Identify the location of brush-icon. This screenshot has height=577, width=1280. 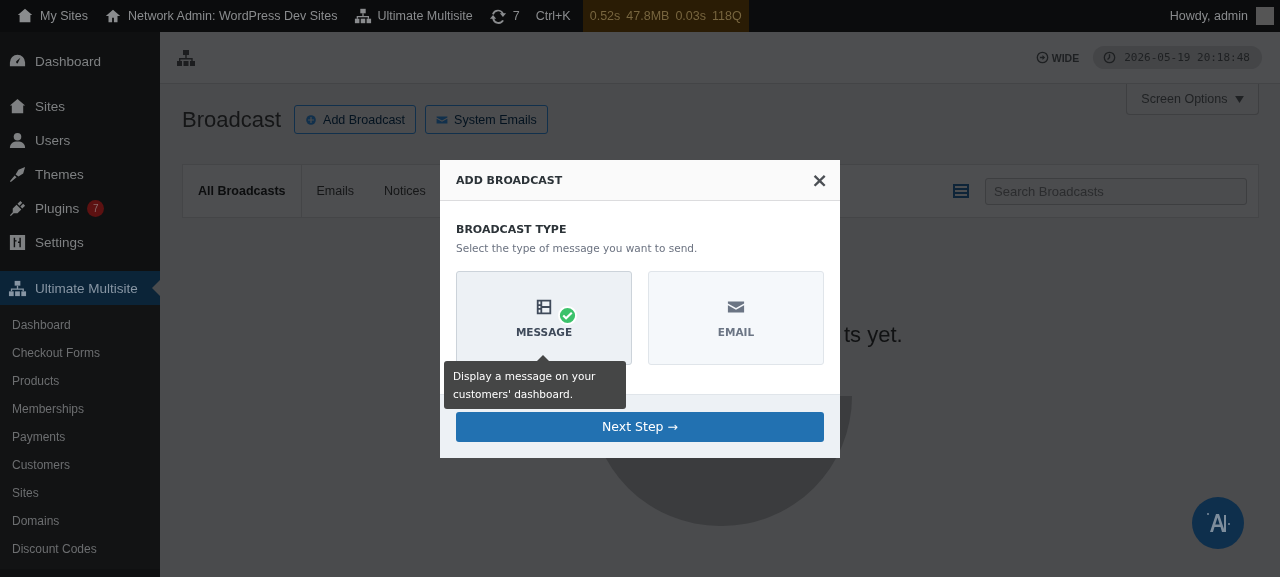
(17, 174).